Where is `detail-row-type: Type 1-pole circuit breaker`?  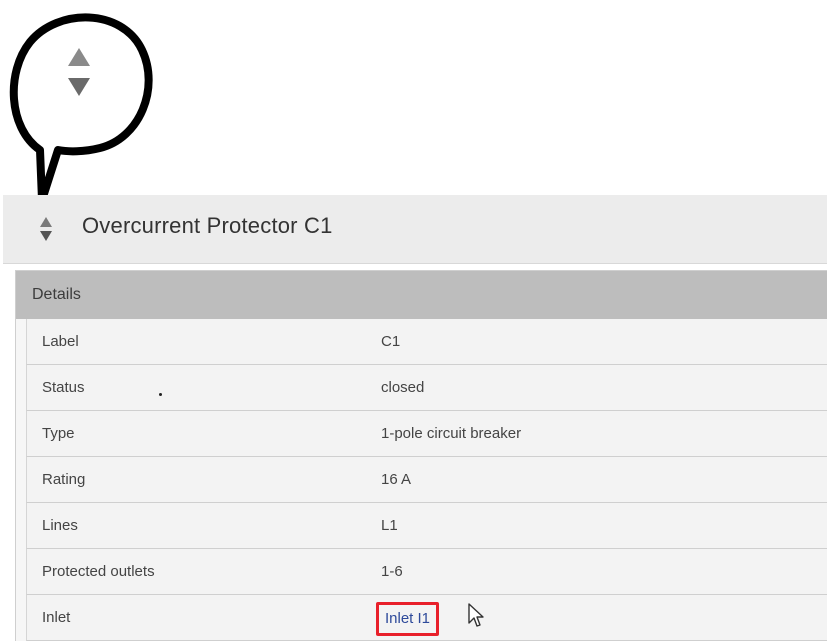
detail-row-type: Type 1-pole circuit breaker is located at coordinates (426, 434).